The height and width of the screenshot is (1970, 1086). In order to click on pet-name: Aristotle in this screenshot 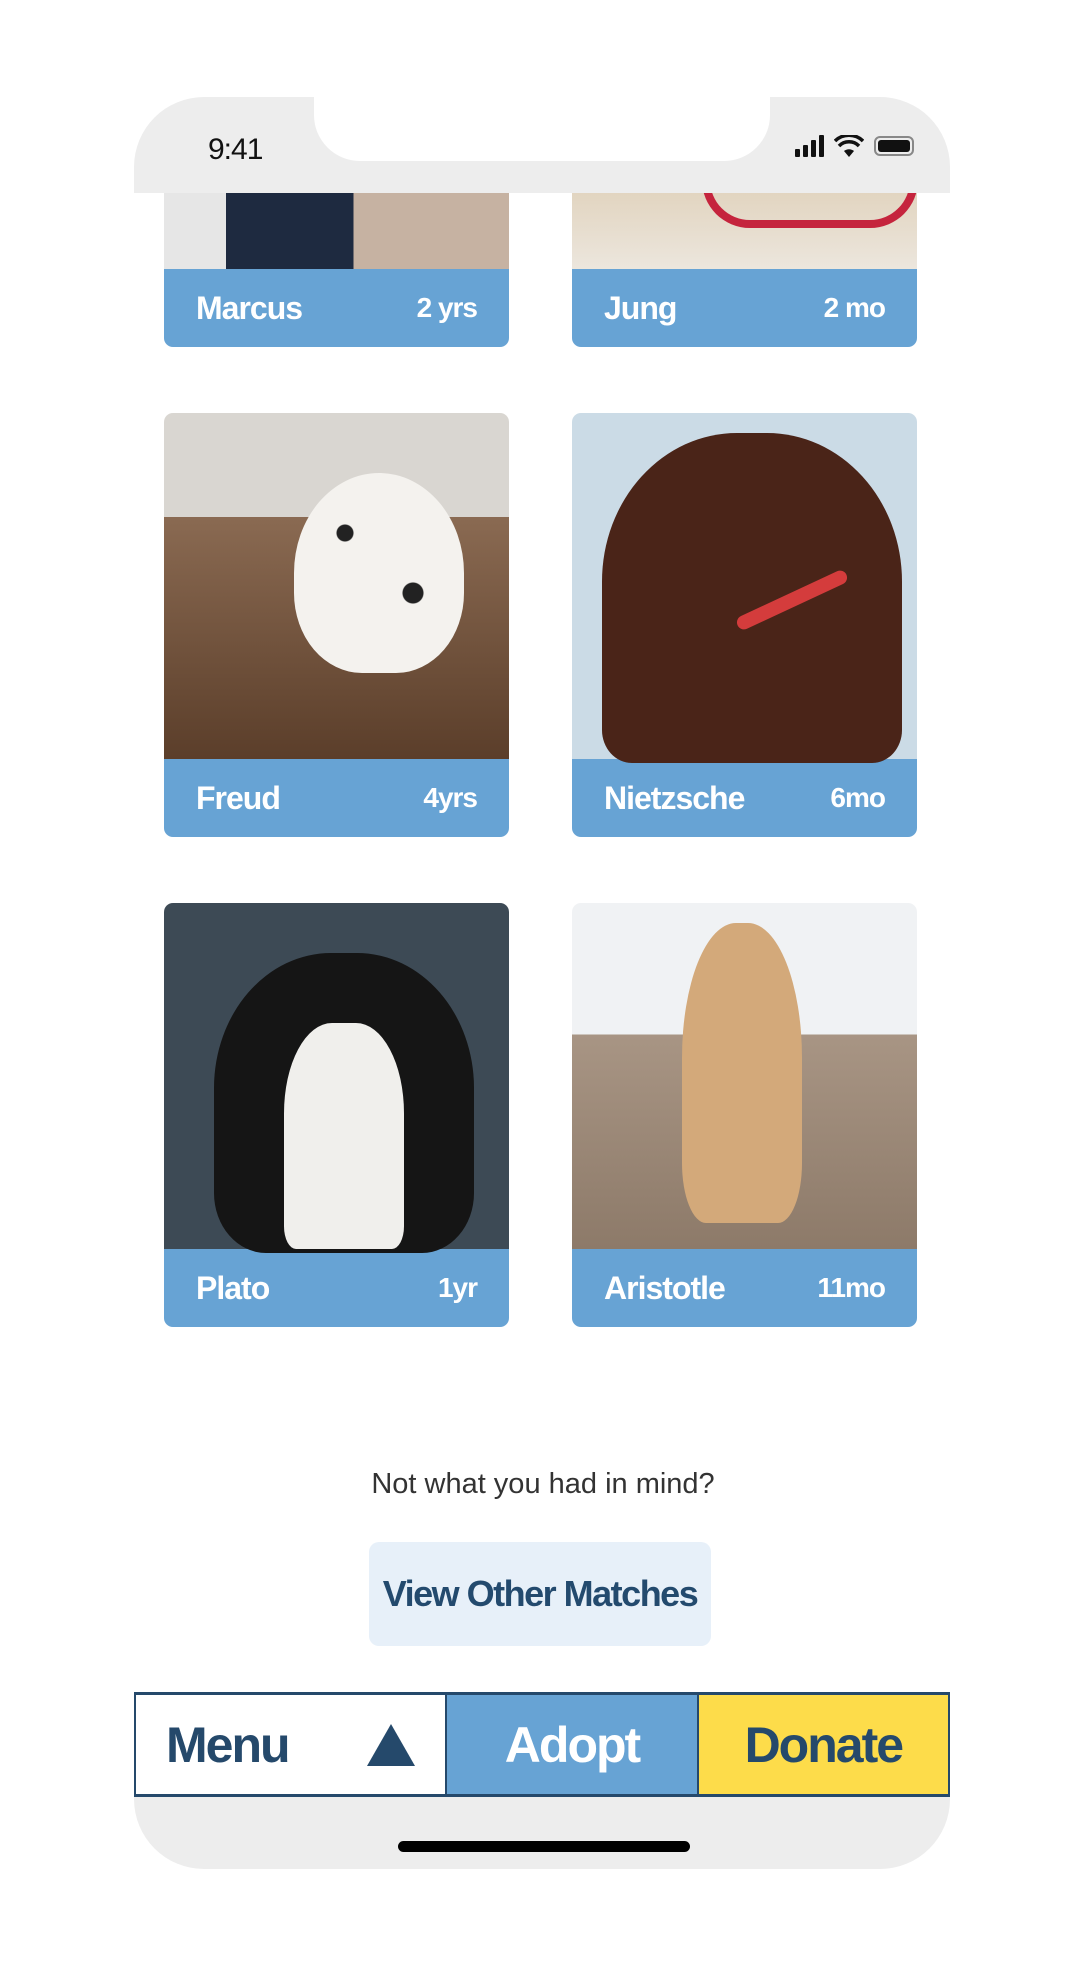, I will do `click(665, 1287)`.